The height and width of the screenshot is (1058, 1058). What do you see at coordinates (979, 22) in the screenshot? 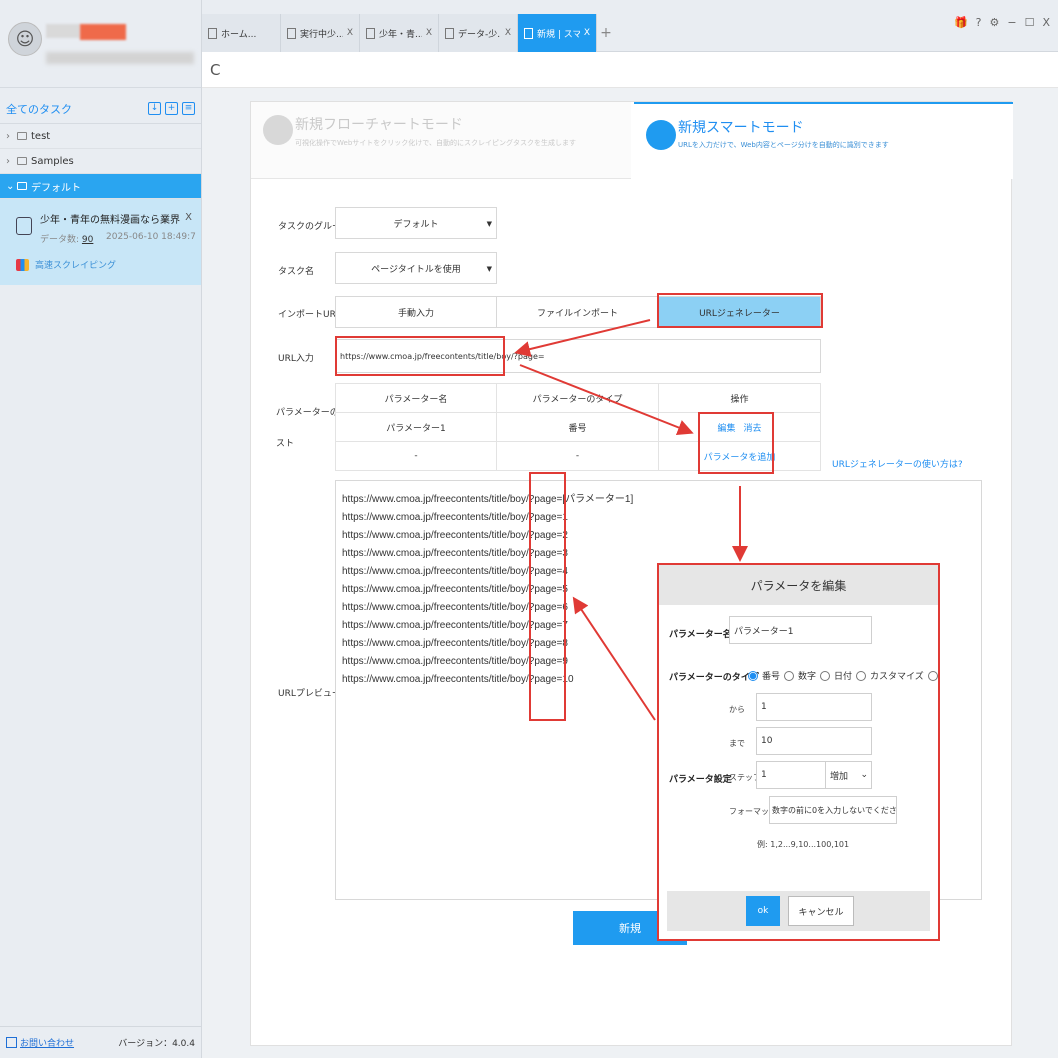
I see `help-icon: ?` at bounding box center [979, 22].